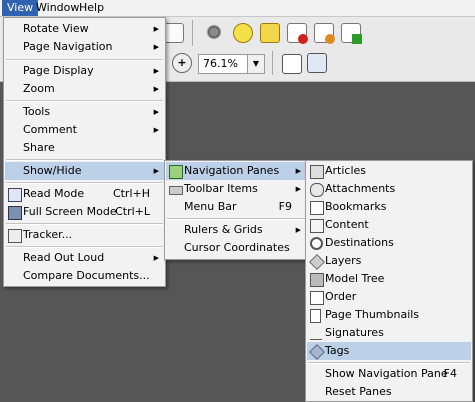 The width and height of the screenshot is (475, 402). Describe the element at coordinates (237, 8) in the screenshot. I see `menu-bar: View Window Help` at that location.